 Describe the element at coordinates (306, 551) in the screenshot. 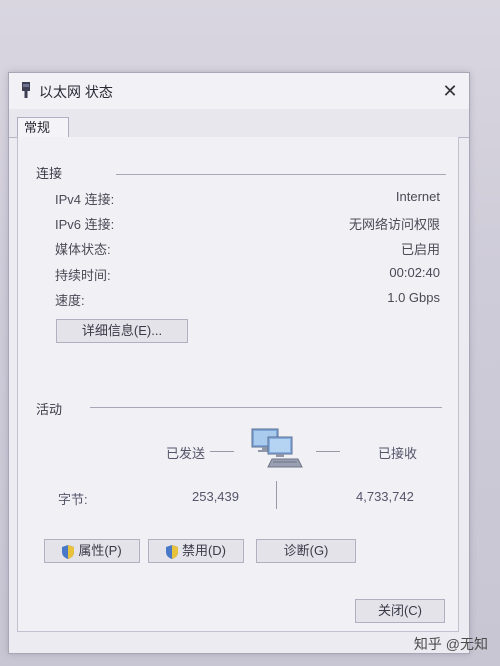

I see `diagnose-button: 诊断(G)` at that location.